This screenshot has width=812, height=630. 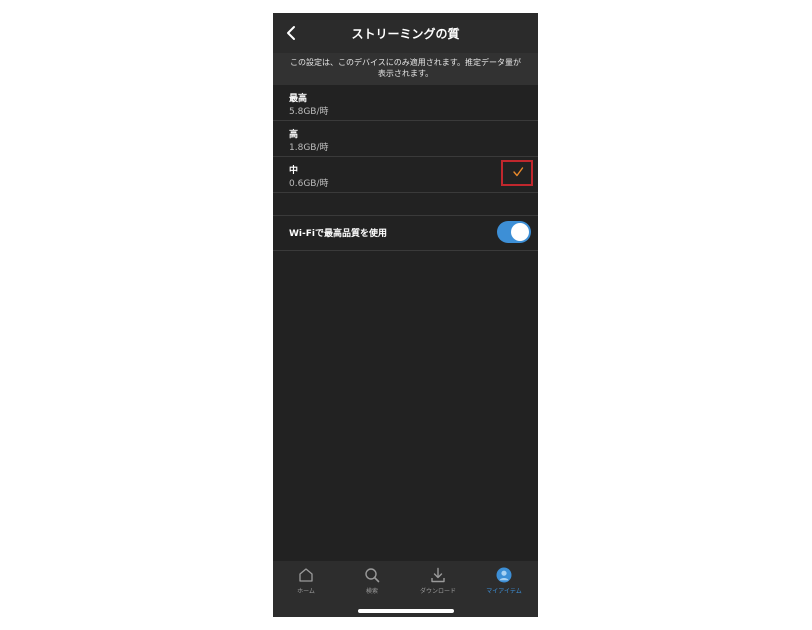 What do you see at coordinates (405, 139) in the screenshot?
I see `quality-option-high: 高 1.8GB/時` at bounding box center [405, 139].